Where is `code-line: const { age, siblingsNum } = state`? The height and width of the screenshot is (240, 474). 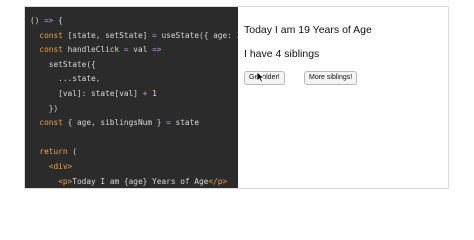 code-line: const { age, siblingsNum } = state is located at coordinates (114, 123).